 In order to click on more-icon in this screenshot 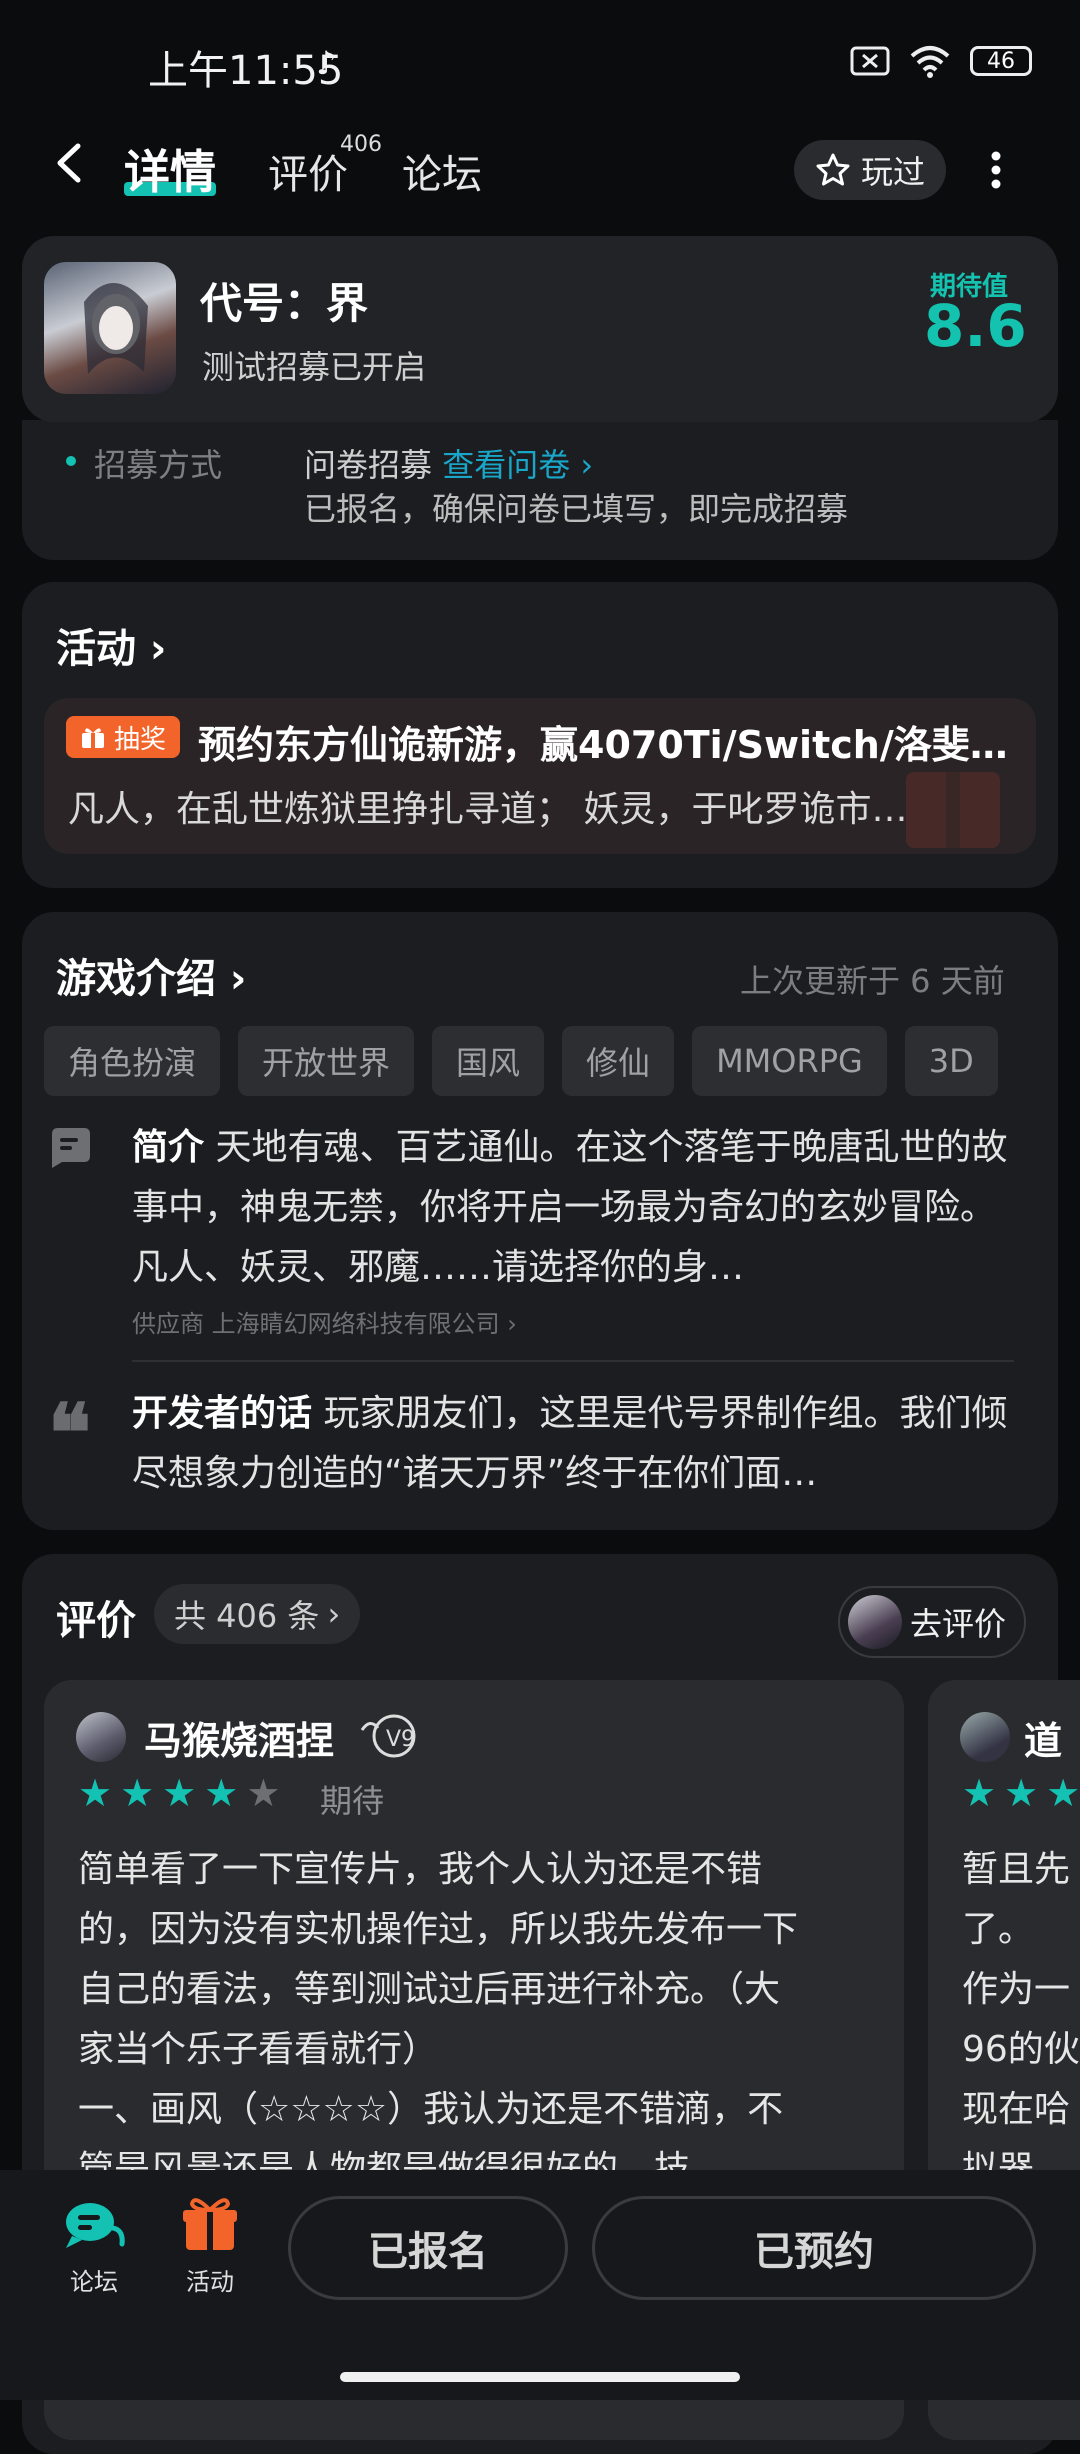, I will do `click(996, 170)`.